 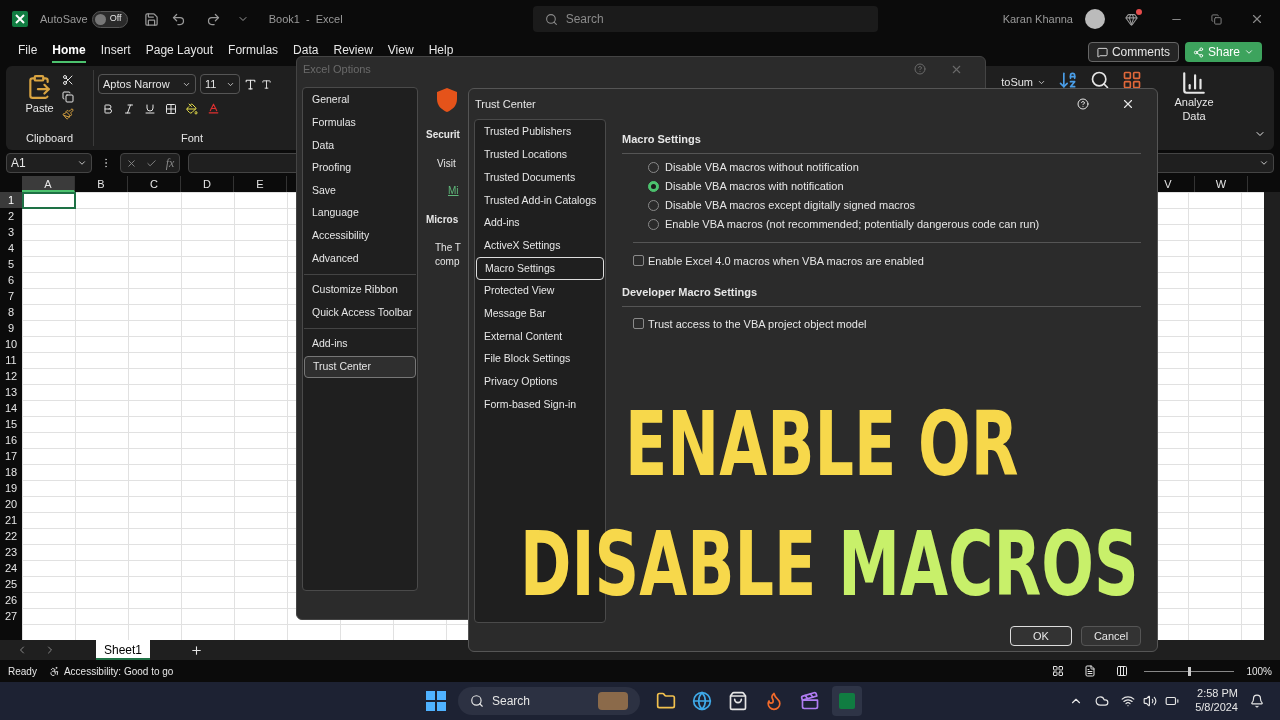 What do you see at coordinates (11, 280) in the screenshot?
I see `row-header: 6` at bounding box center [11, 280].